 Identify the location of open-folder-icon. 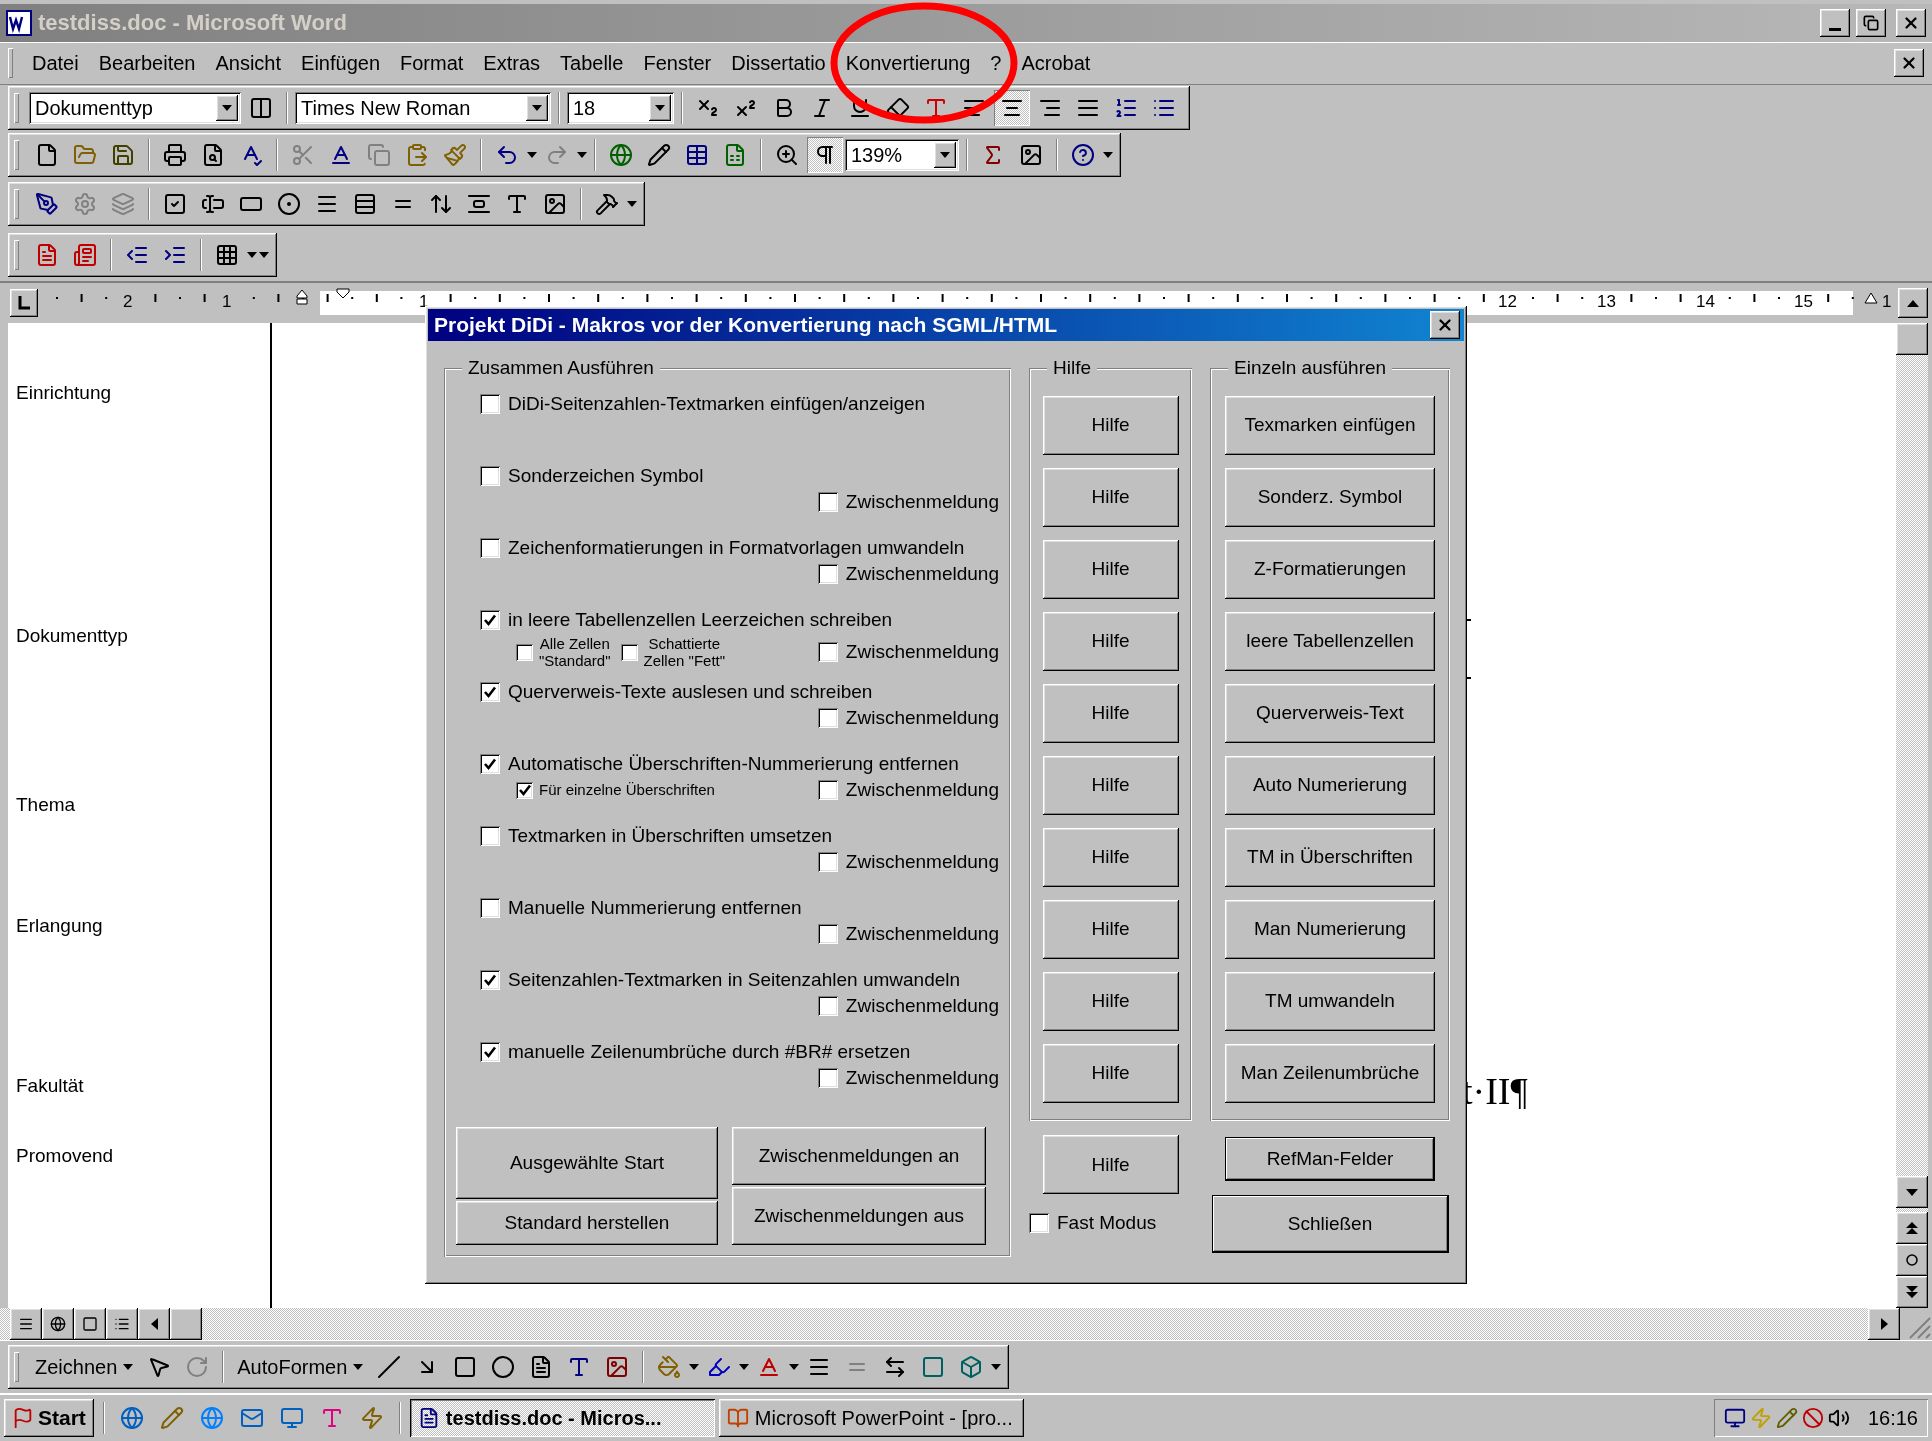
(85, 155).